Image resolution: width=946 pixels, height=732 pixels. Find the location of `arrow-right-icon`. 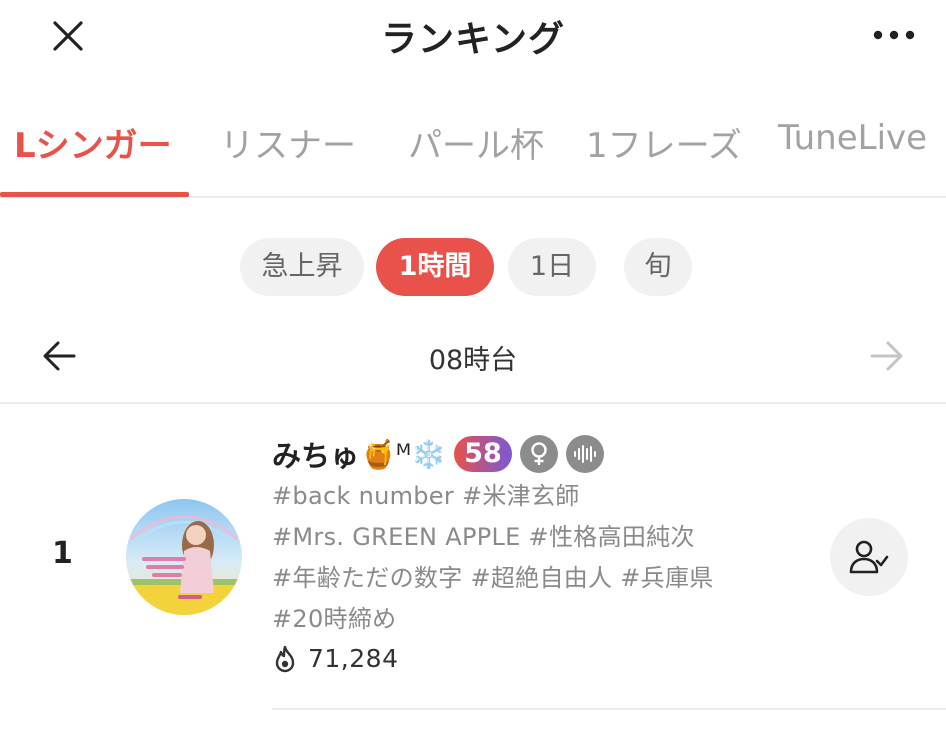

arrow-right-icon is located at coordinates (886, 356).